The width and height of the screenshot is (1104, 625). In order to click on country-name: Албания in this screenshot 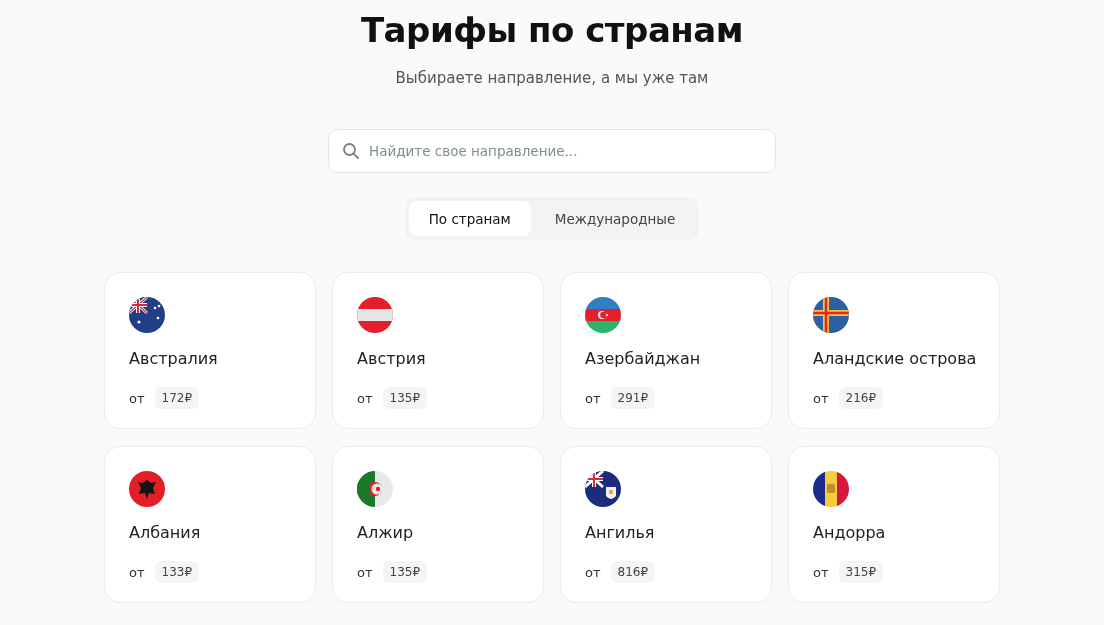, I will do `click(165, 533)`.